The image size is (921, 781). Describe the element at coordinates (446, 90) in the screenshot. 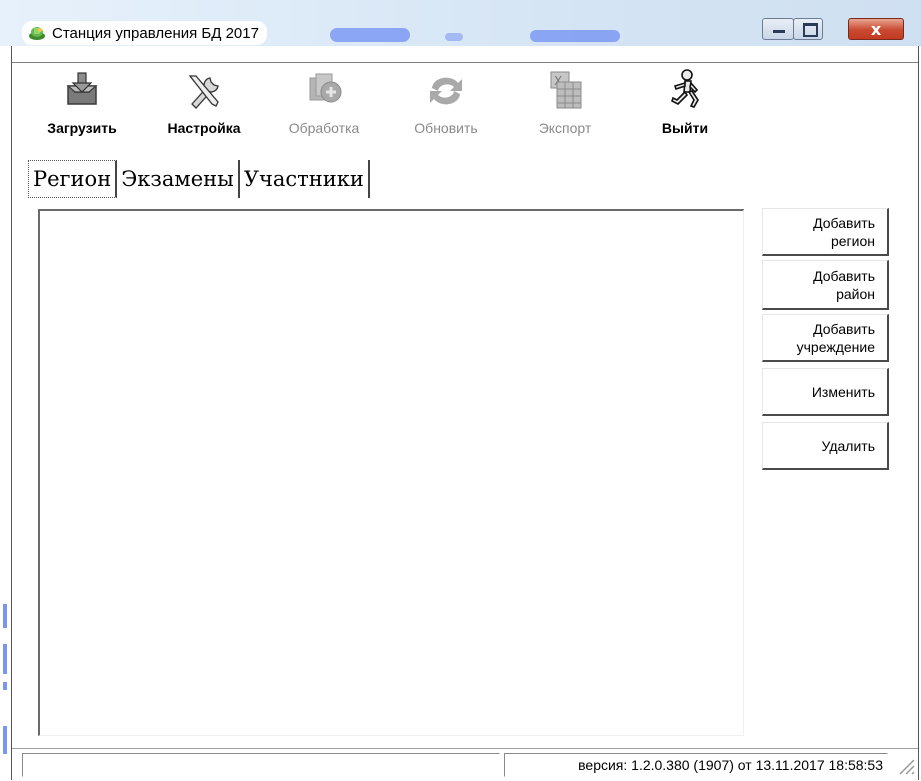

I see `refresh-icon` at that location.